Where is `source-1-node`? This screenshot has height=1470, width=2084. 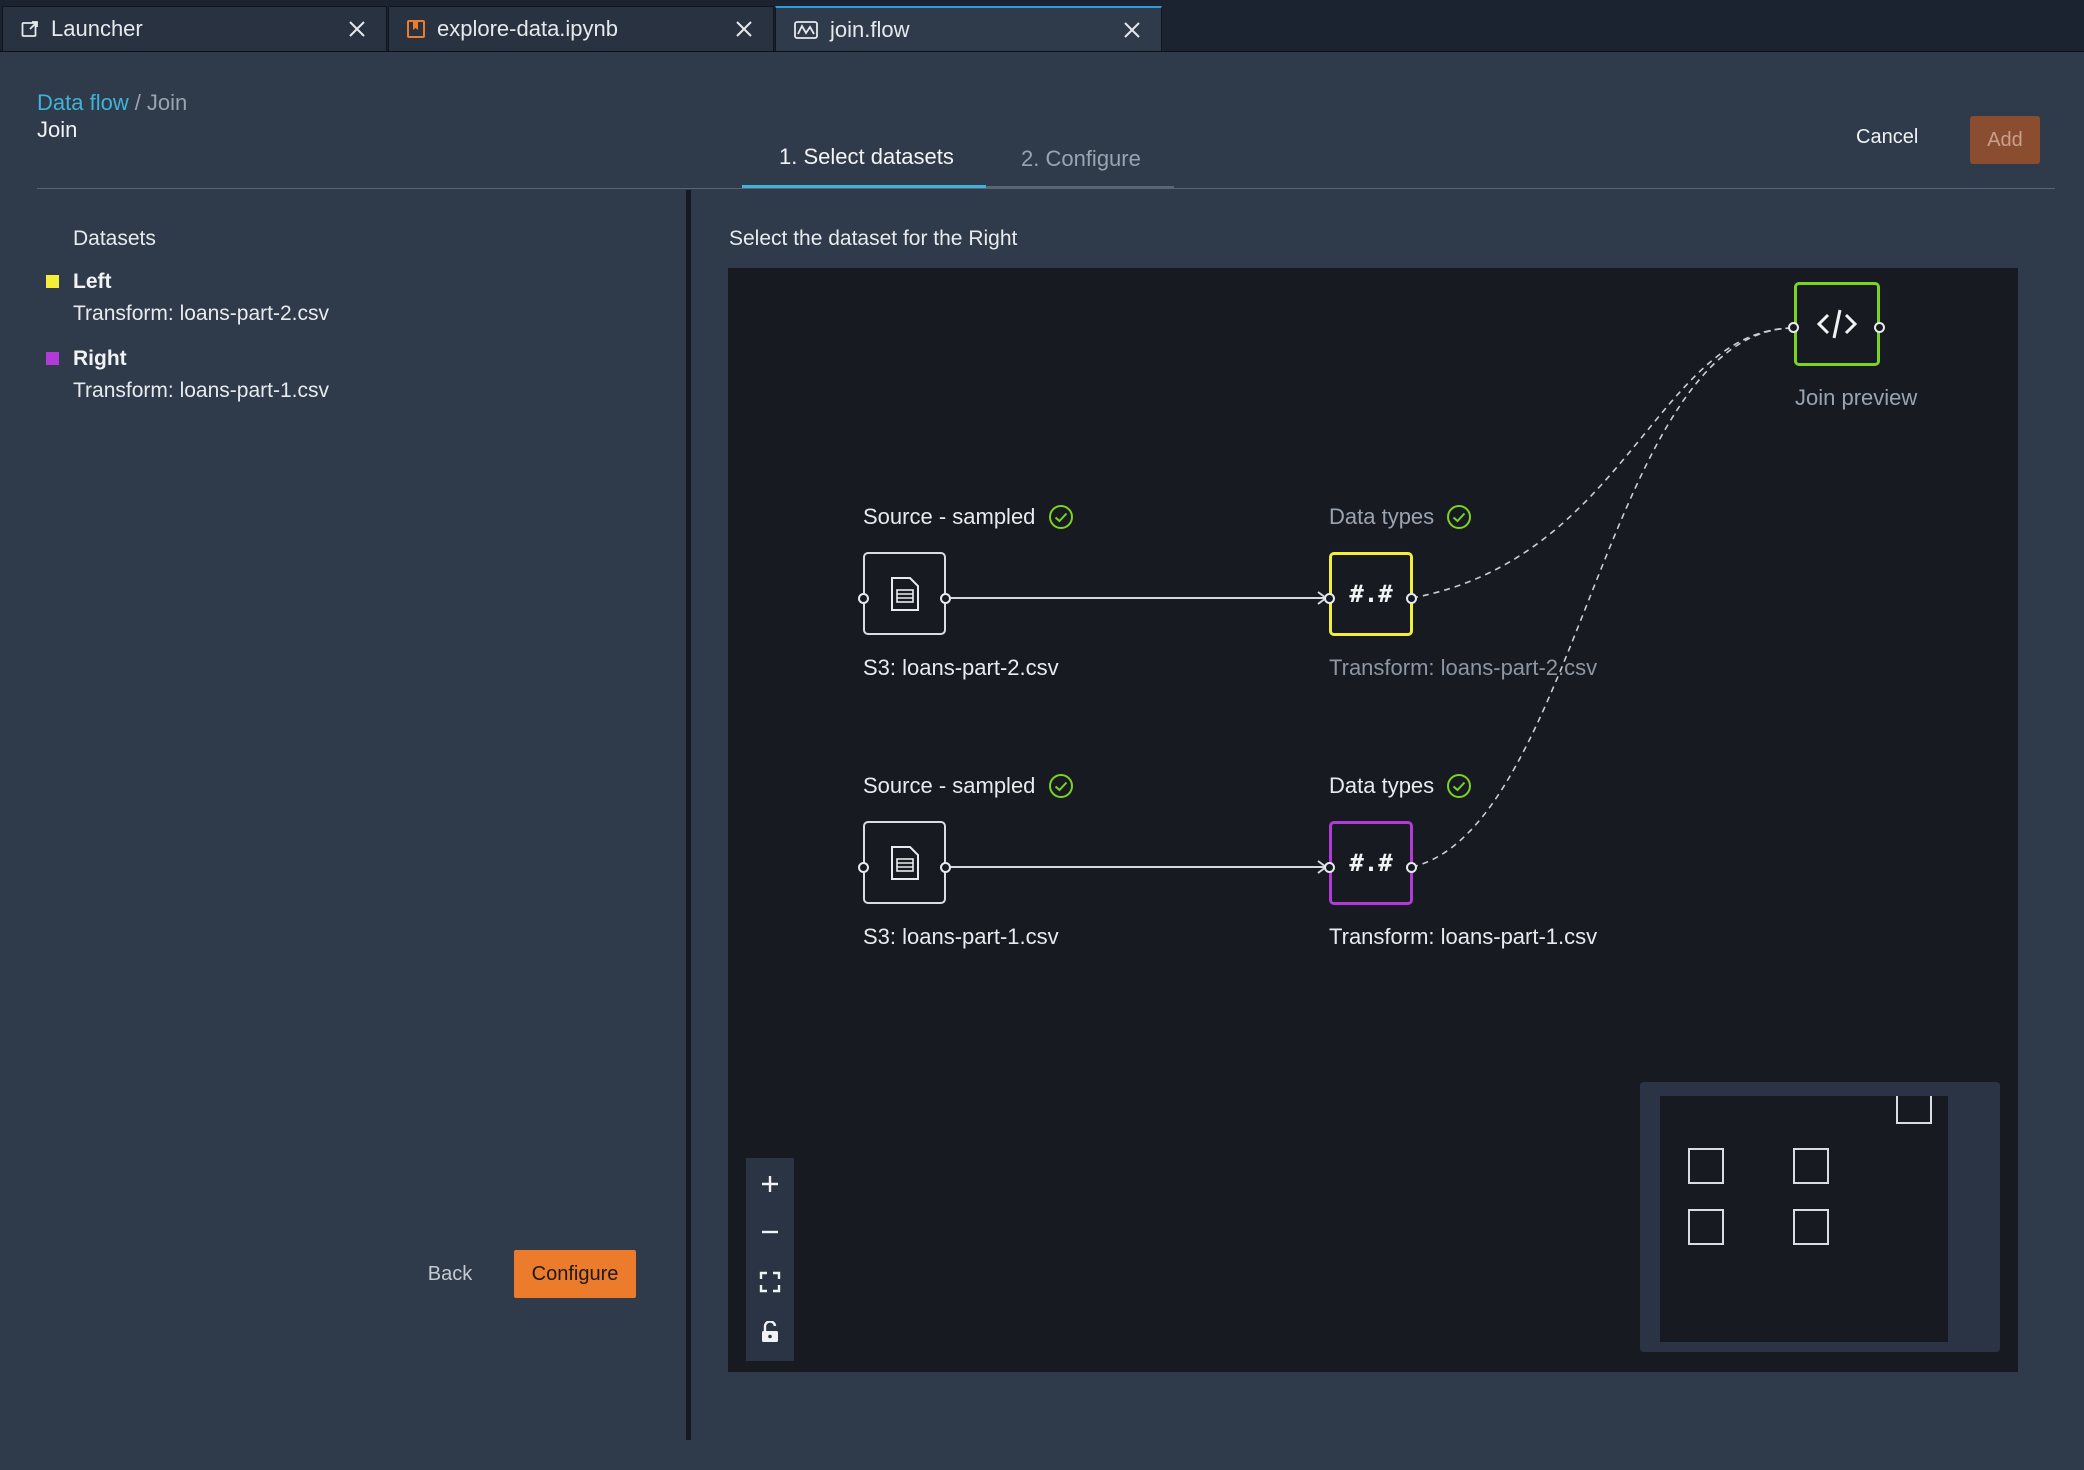 source-1-node is located at coordinates (904, 593).